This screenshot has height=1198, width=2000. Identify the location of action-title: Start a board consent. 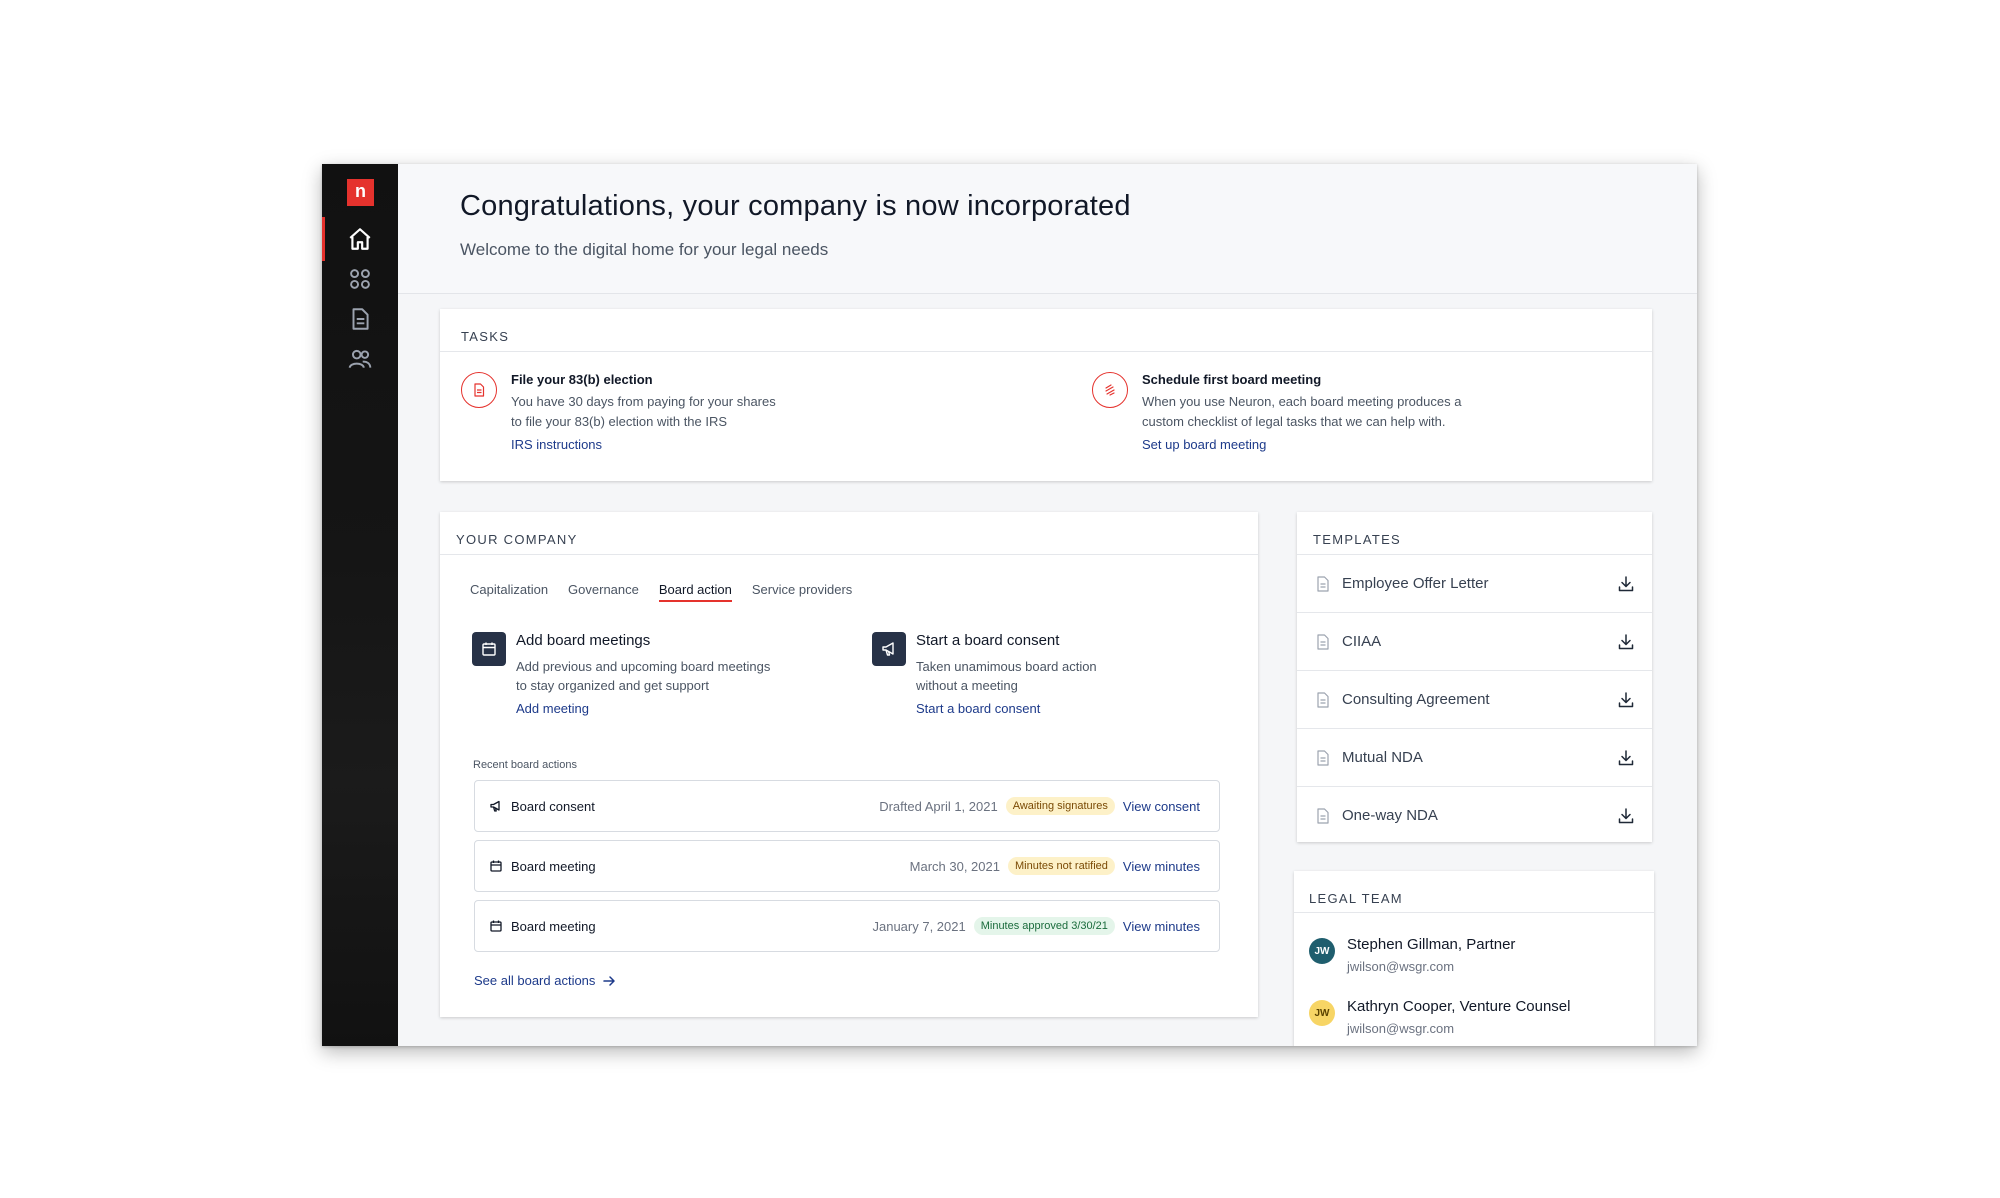
(988, 640).